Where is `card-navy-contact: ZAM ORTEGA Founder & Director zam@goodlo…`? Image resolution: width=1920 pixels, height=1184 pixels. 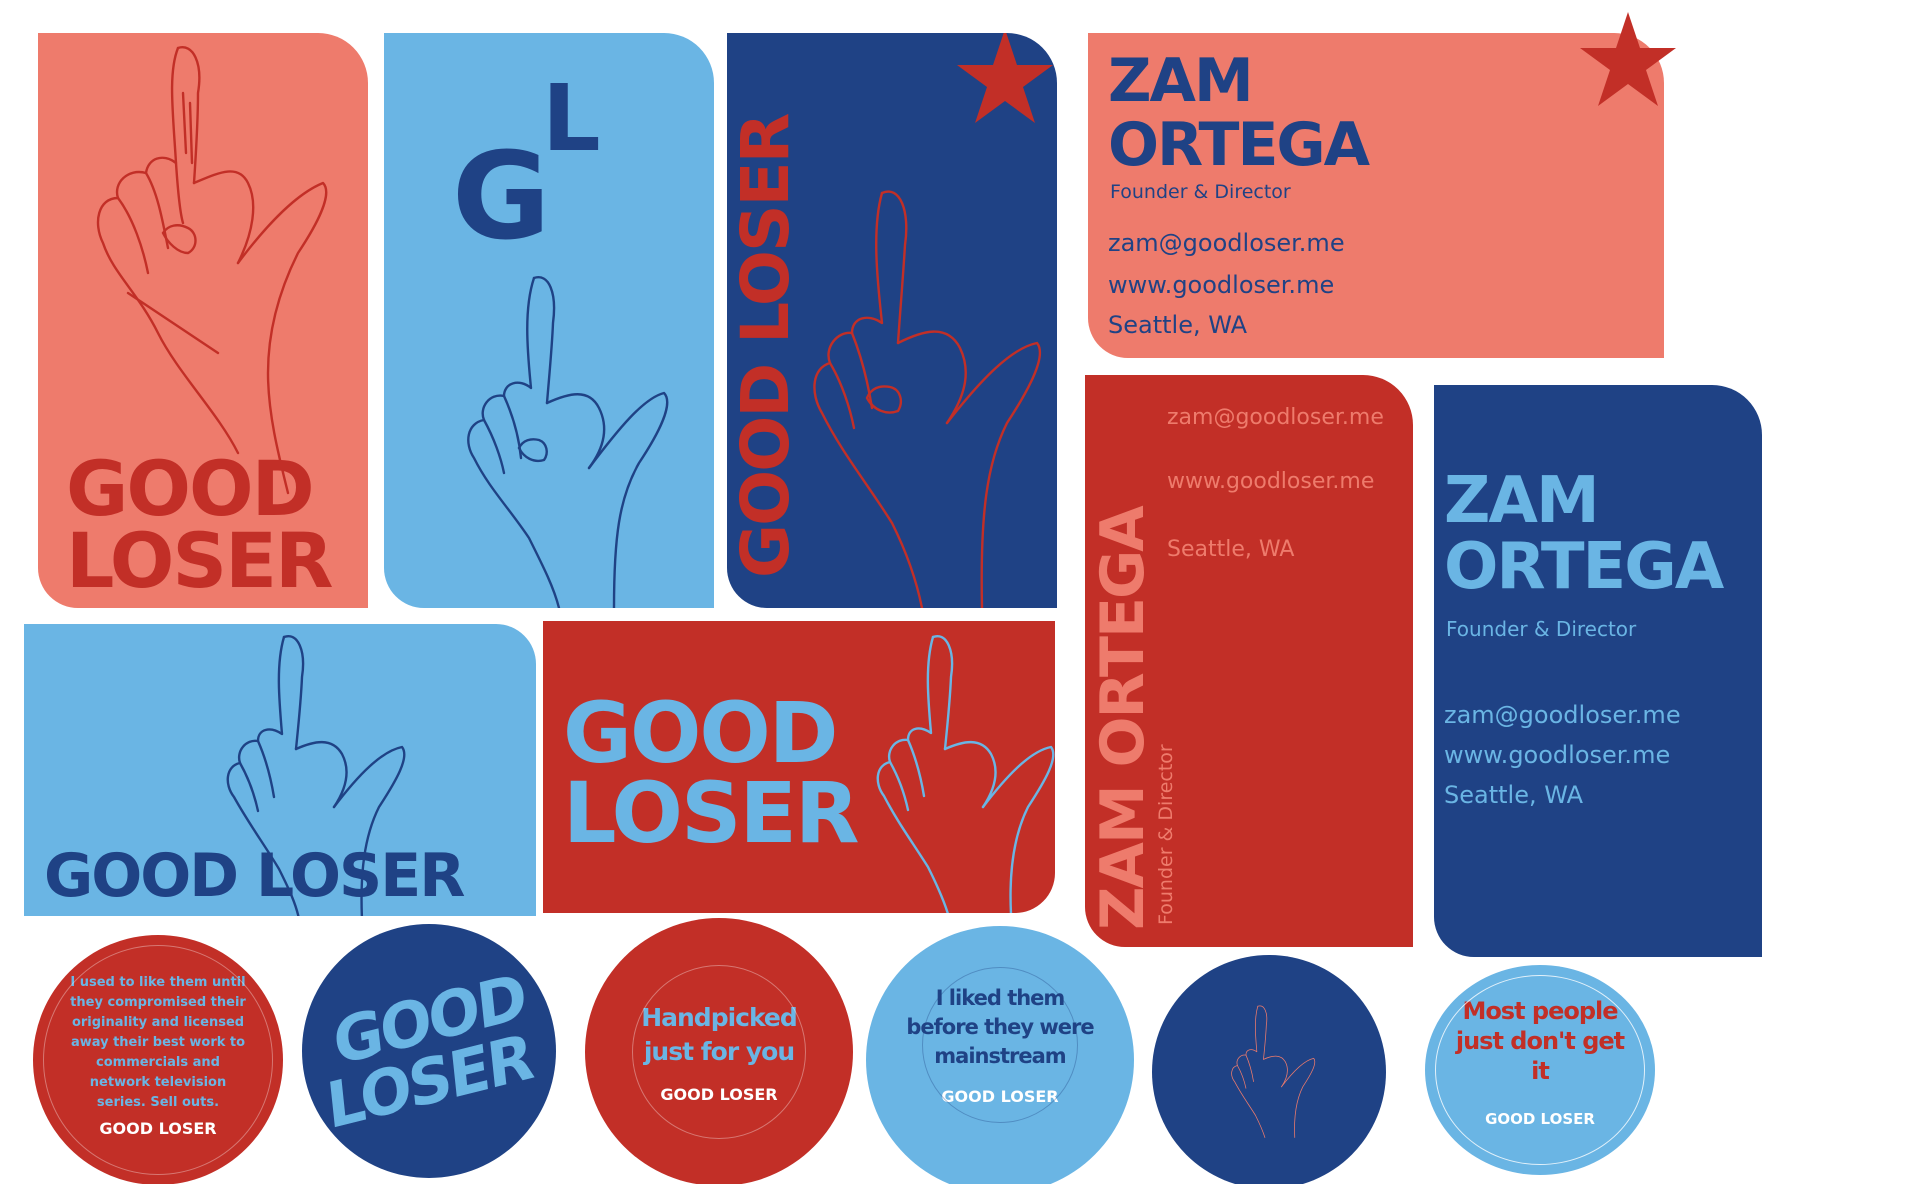
card-navy-contact: ZAM ORTEGA Founder & Director zam@goodlo… is located at coordinates (1598, 671).